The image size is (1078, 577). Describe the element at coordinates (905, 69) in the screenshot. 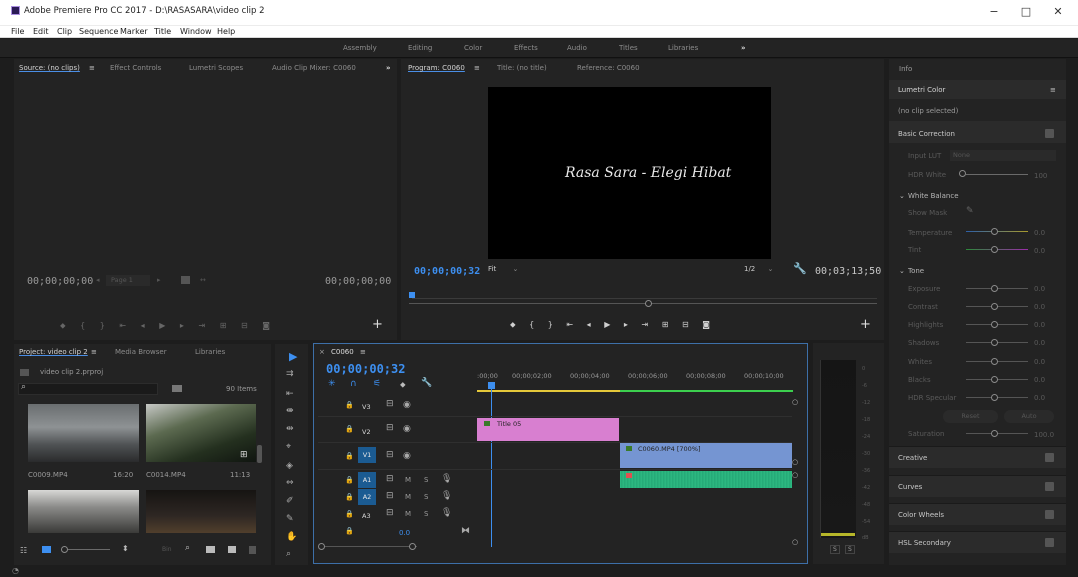

I see `tab-info: Info` at that location.